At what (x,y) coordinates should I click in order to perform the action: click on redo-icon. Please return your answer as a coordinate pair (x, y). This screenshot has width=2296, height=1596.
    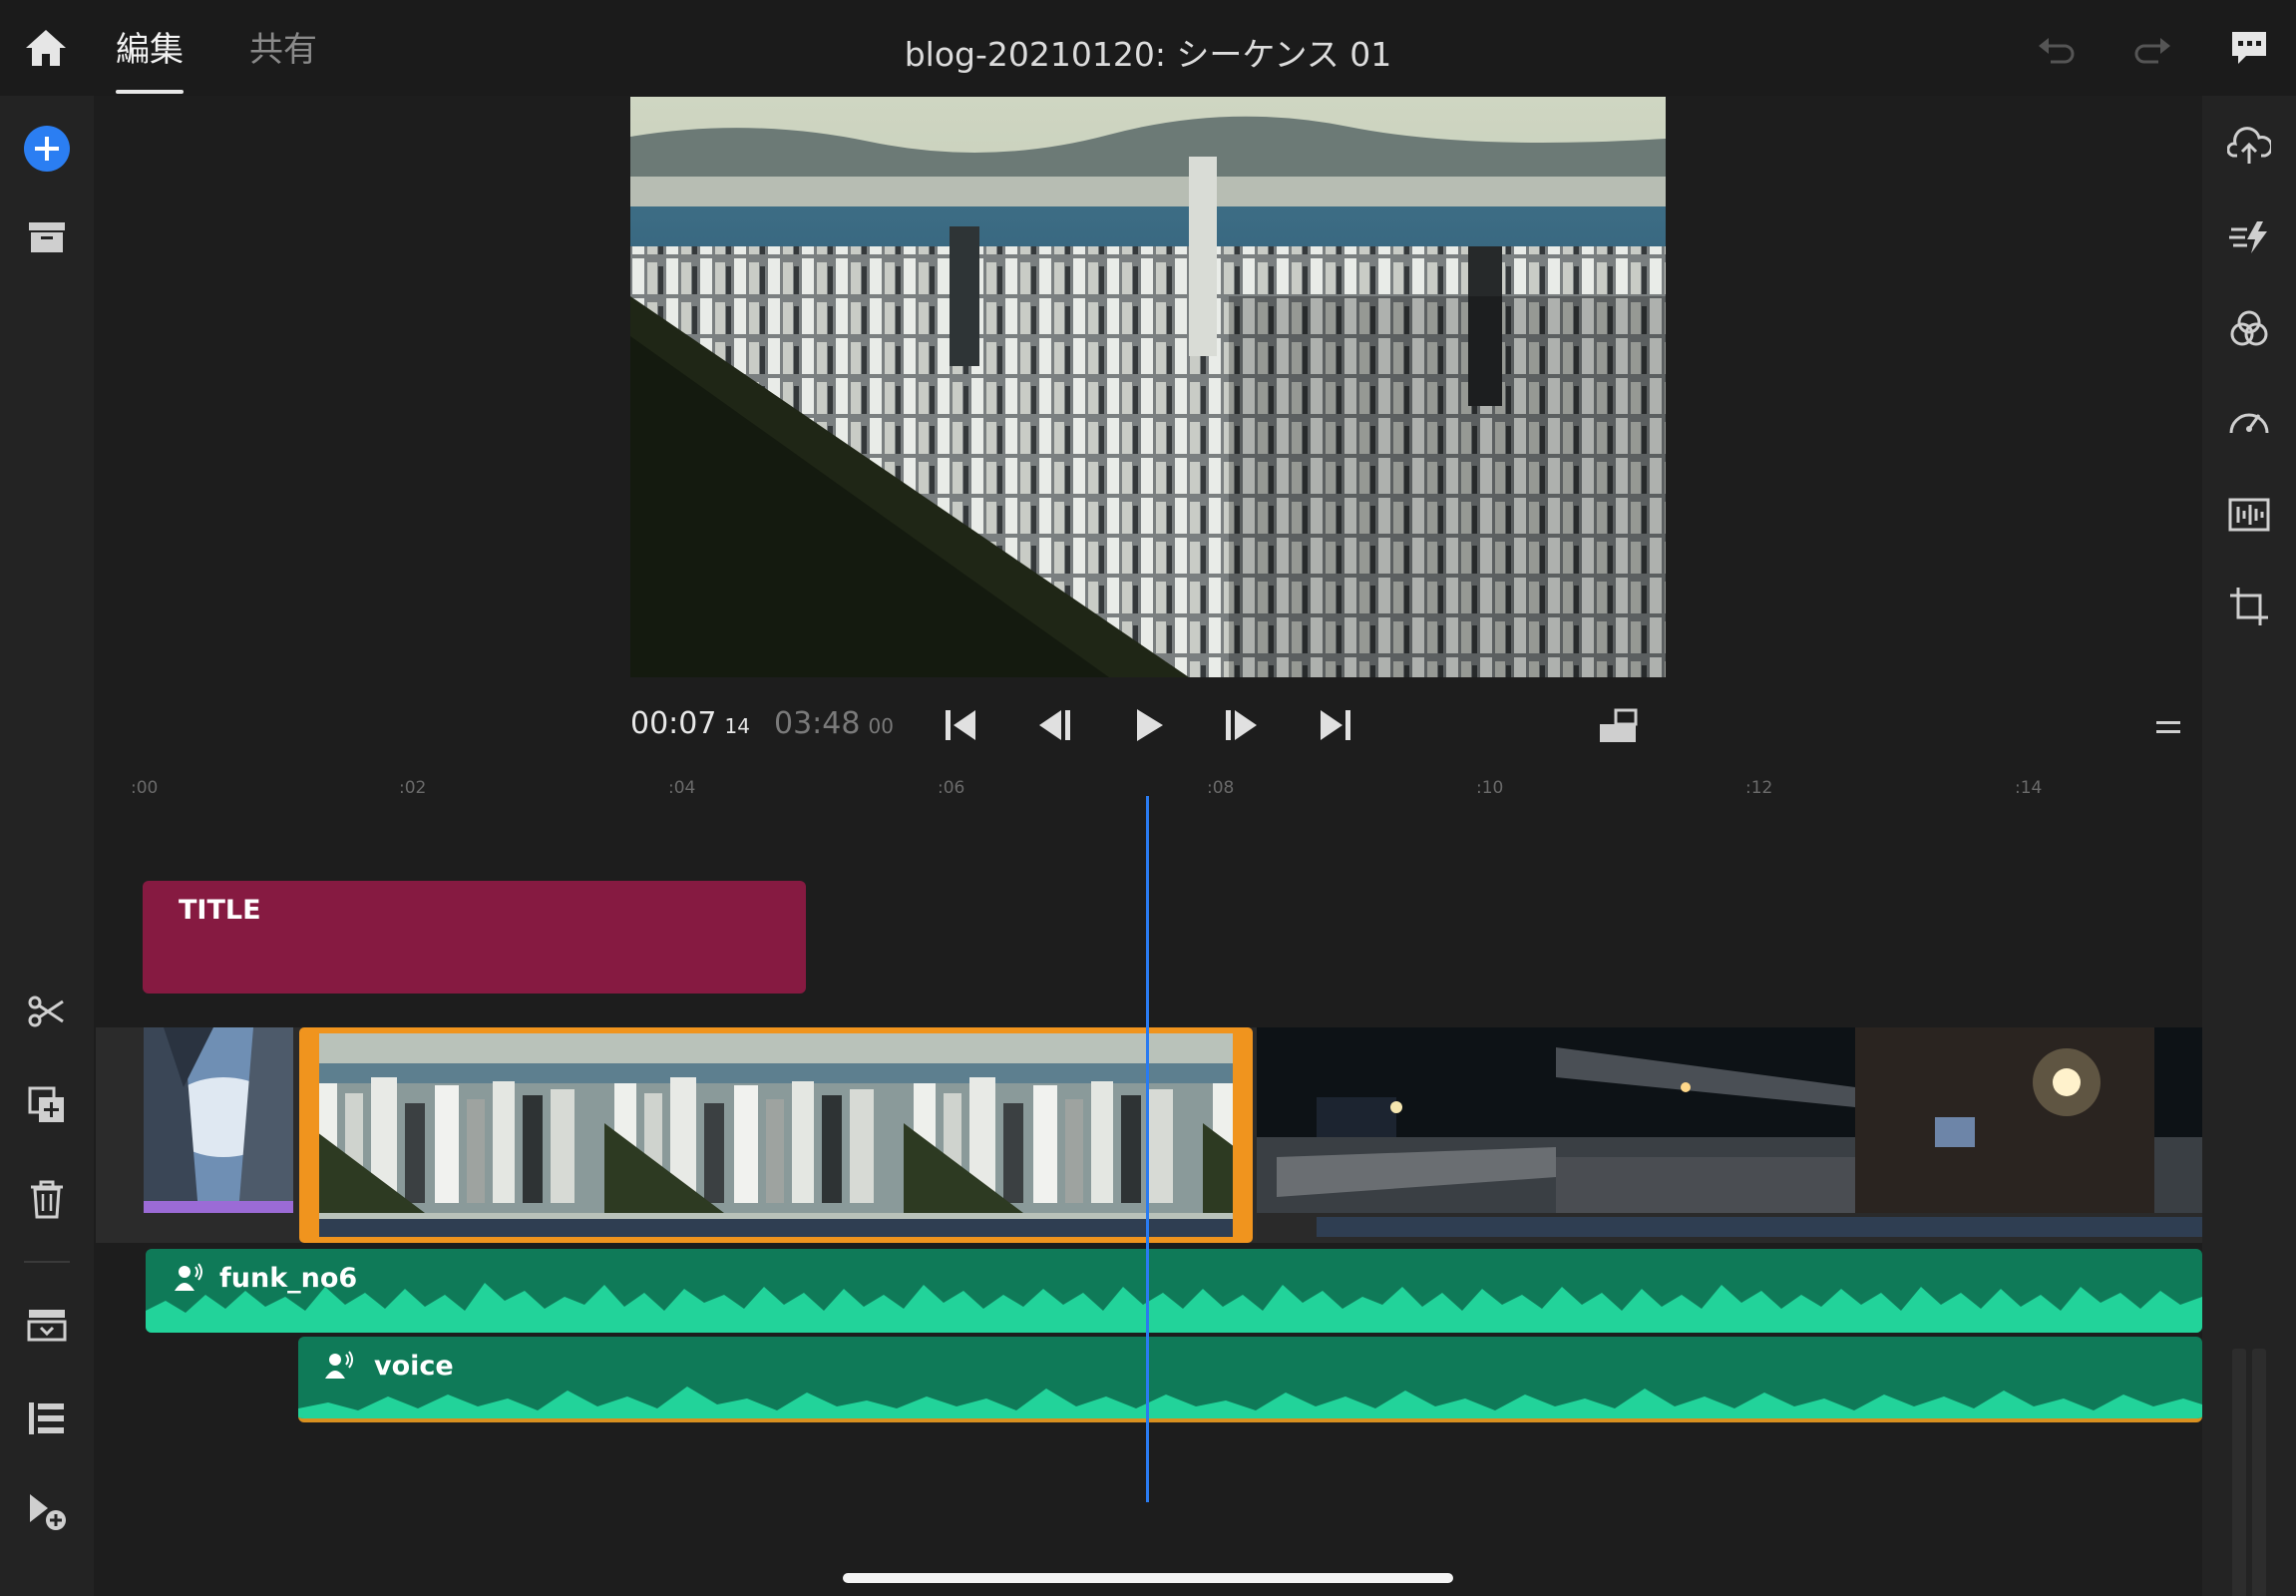
    Looking at the image, I should click on (2152, 48).